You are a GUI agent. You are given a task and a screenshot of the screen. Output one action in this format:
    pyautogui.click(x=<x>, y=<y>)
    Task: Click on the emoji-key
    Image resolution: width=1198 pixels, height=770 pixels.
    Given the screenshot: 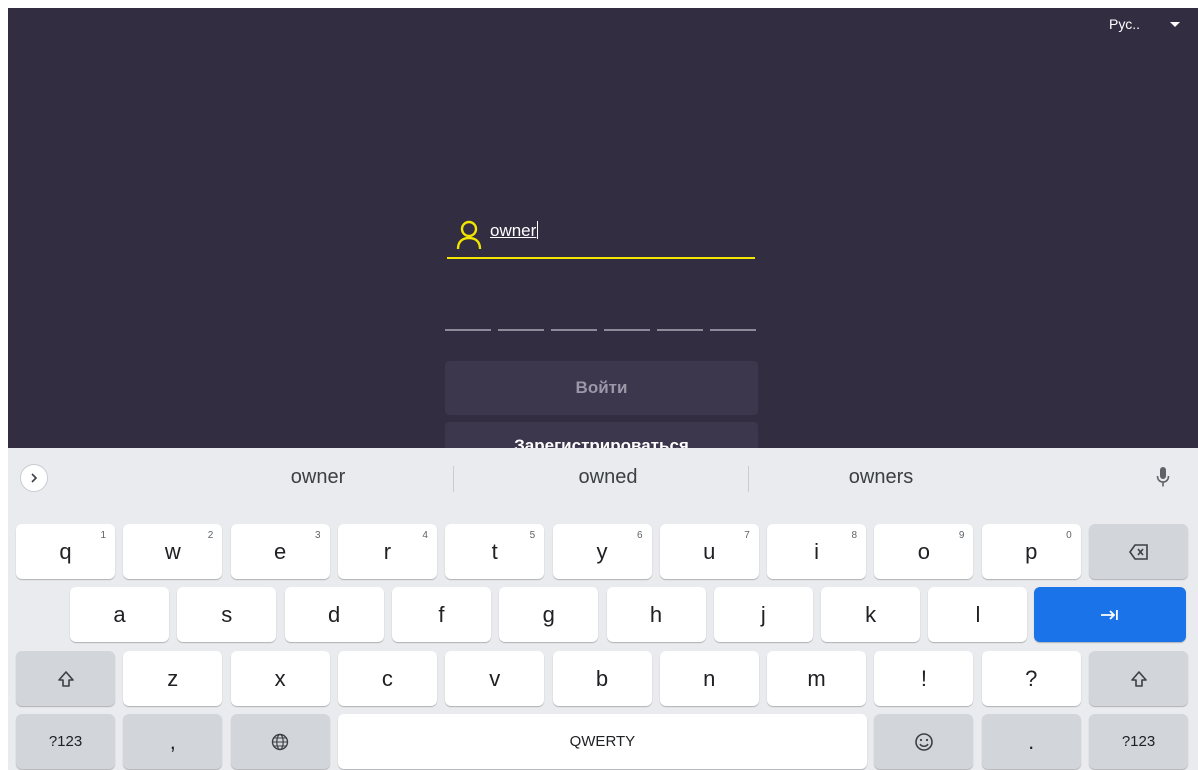 What is the action you would take?
    pyautogui.click(x=924, y=741)
    